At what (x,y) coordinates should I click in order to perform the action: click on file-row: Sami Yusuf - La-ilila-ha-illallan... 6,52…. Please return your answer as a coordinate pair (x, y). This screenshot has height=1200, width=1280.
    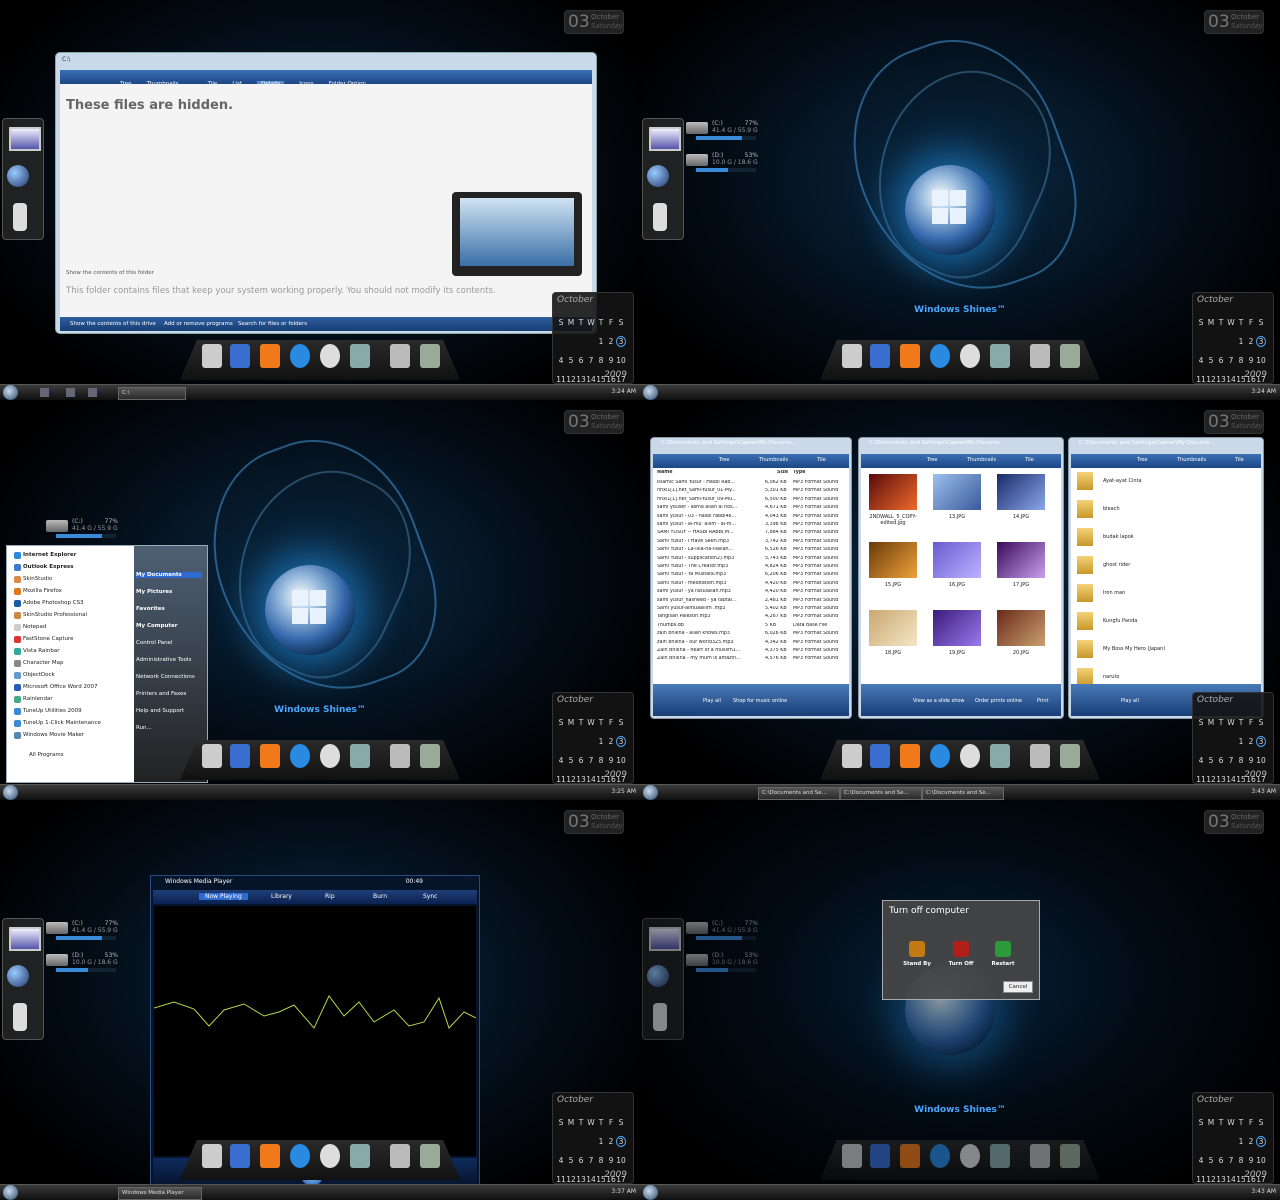
    Looking at the image, I should click on (751, 551).